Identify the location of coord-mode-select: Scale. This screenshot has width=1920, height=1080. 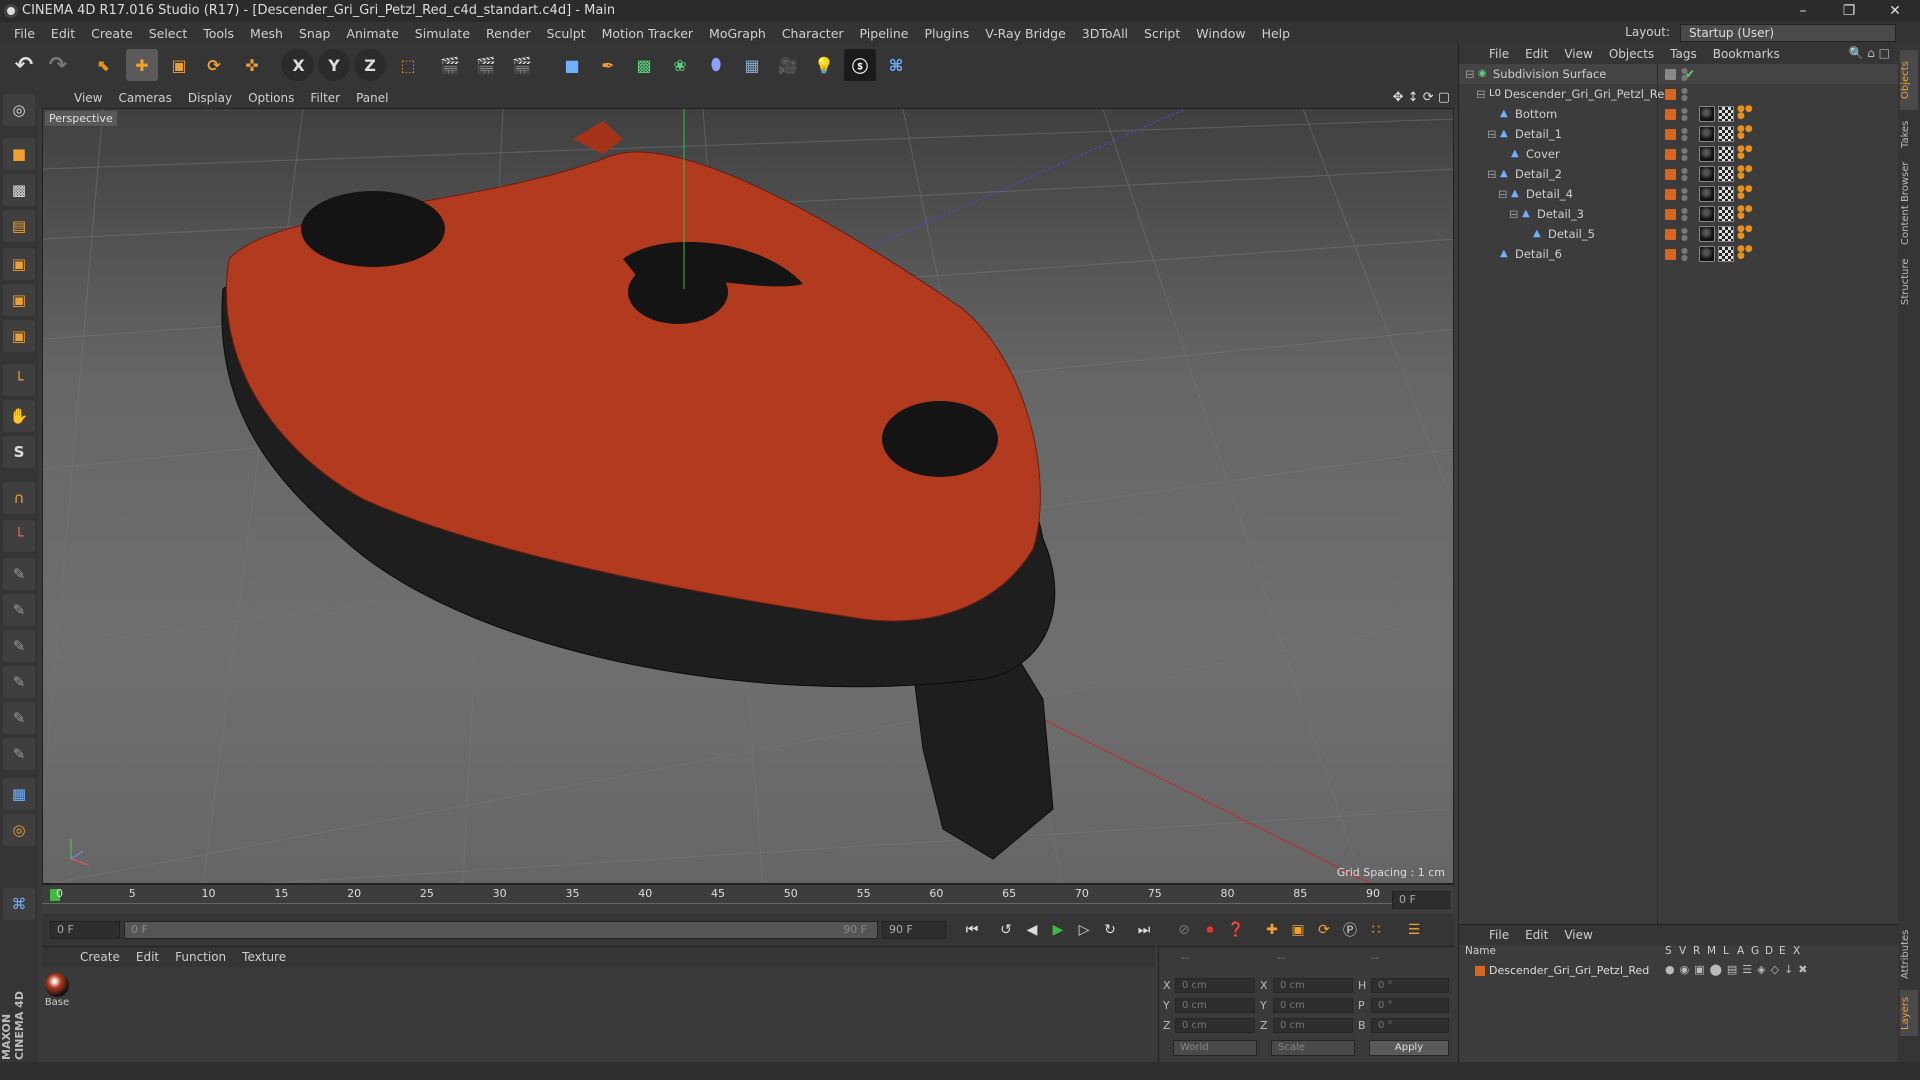
(1313, 1048).